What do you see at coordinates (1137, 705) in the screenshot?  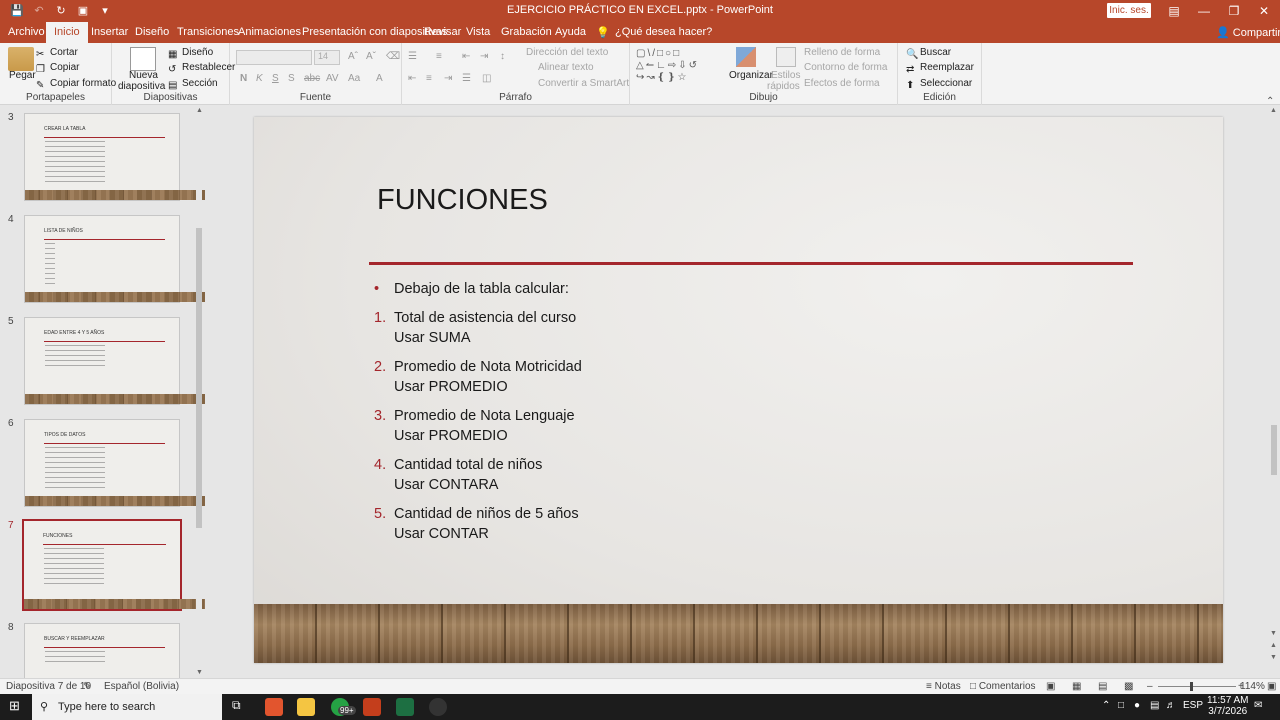 I see `microphone-icon: ●` at bounding box center [1137, 705].